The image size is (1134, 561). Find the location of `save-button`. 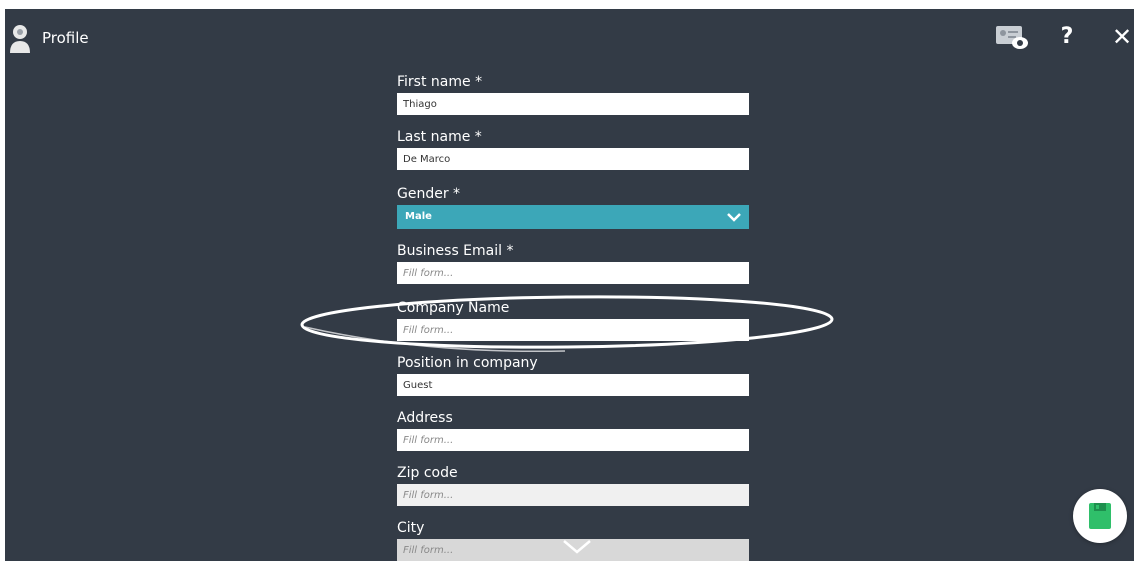

save-button is located at coordinates (1100, 516).